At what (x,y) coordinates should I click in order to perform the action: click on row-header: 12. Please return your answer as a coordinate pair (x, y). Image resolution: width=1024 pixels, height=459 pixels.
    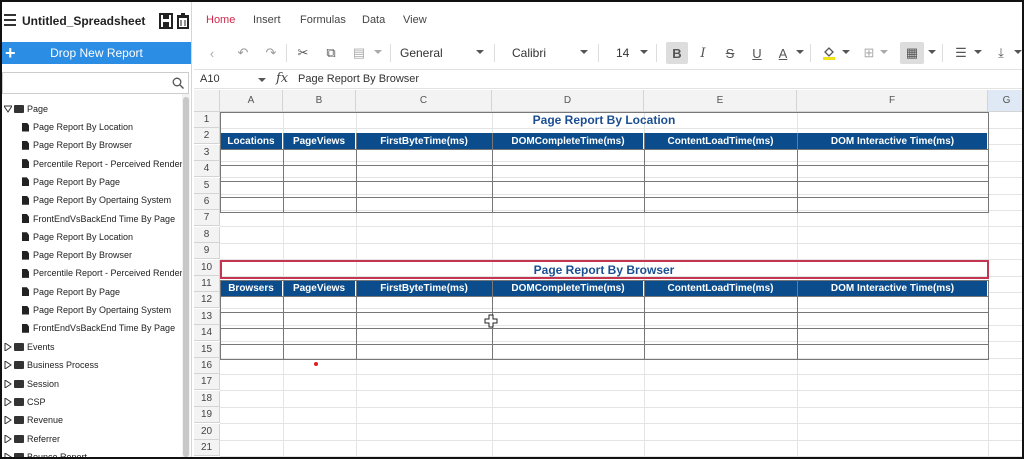
    Looking at the image, I should click on (207, 300).